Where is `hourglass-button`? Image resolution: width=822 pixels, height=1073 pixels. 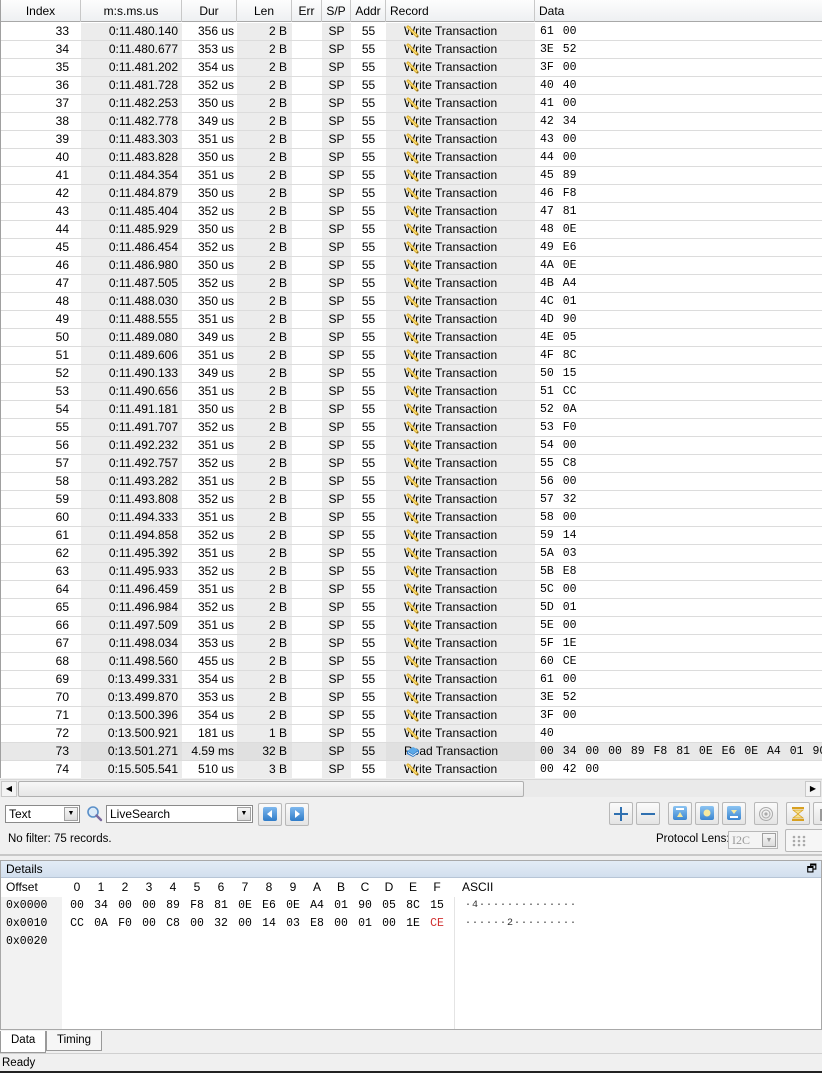
hourglass-button is located at coordinates (798, 813).